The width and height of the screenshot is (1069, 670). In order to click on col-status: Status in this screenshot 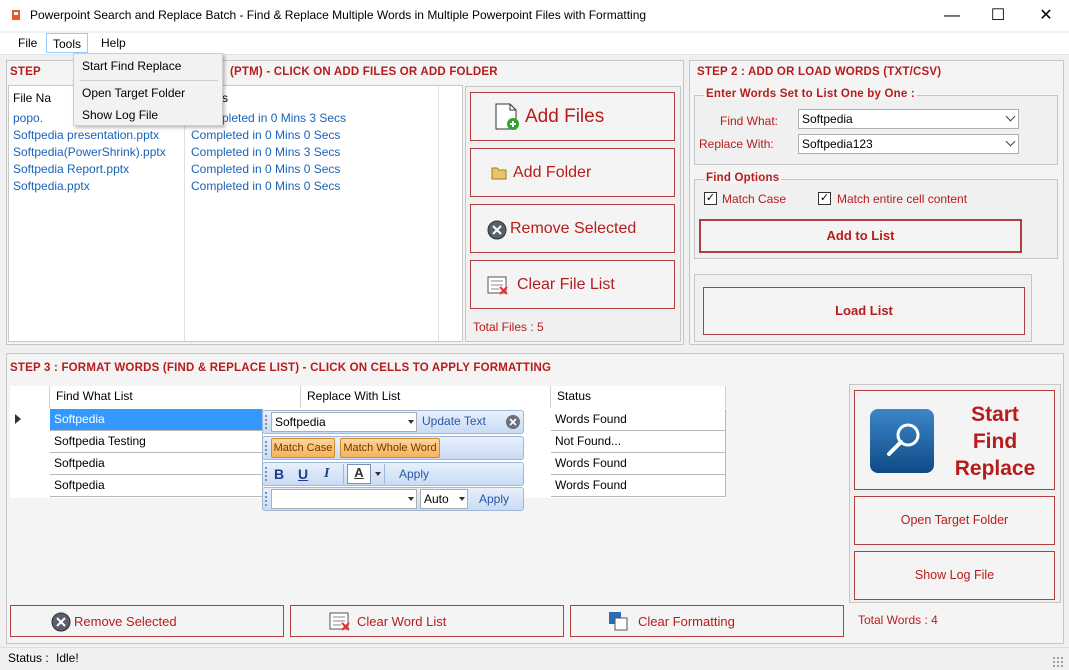, I will do `click(638, 397)`.